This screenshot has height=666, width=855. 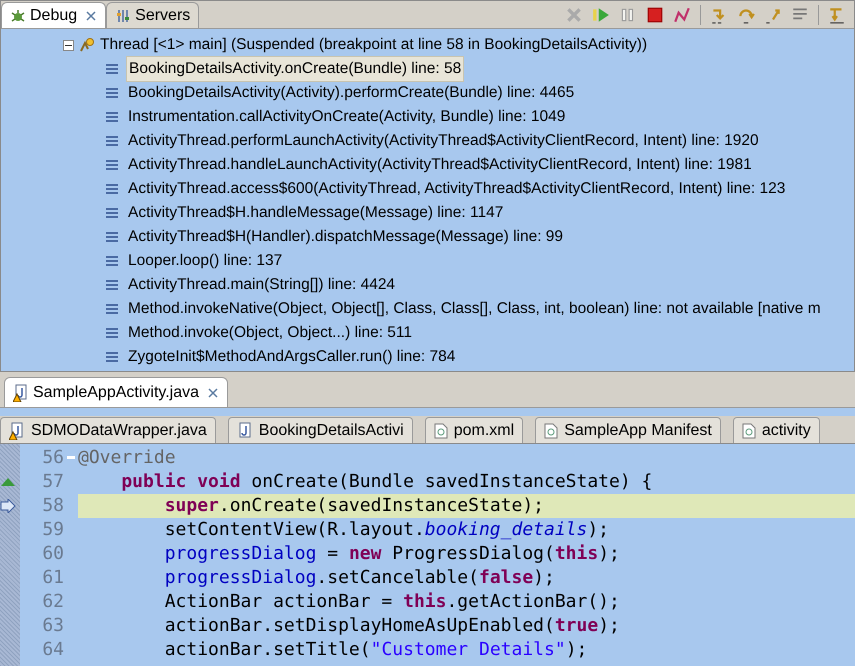 I want to click on code-line: public void onCreate(Bundle savedInstanceState) {, so click(x=387, y=482).